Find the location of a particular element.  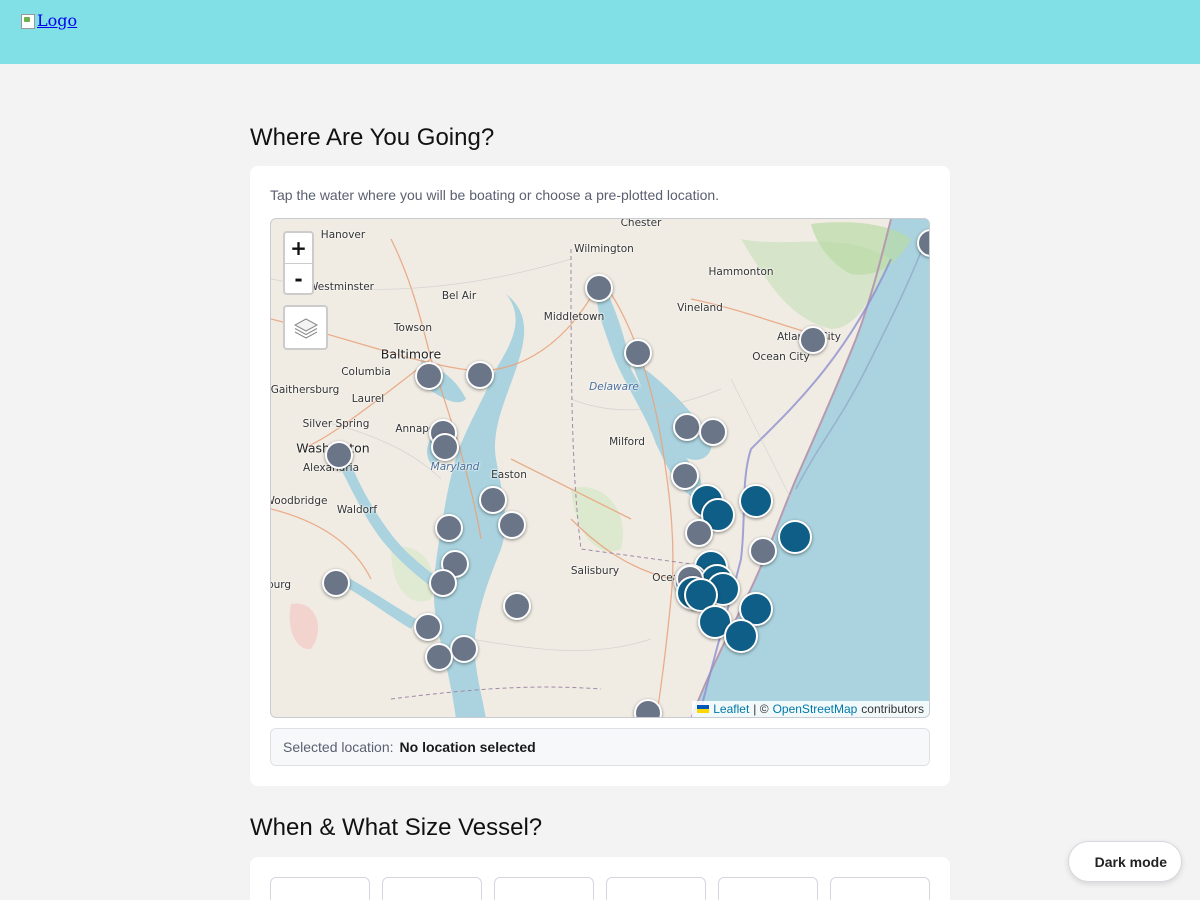

map-label-woodbridge: Woodbridge is located at coordinates (299, 501).